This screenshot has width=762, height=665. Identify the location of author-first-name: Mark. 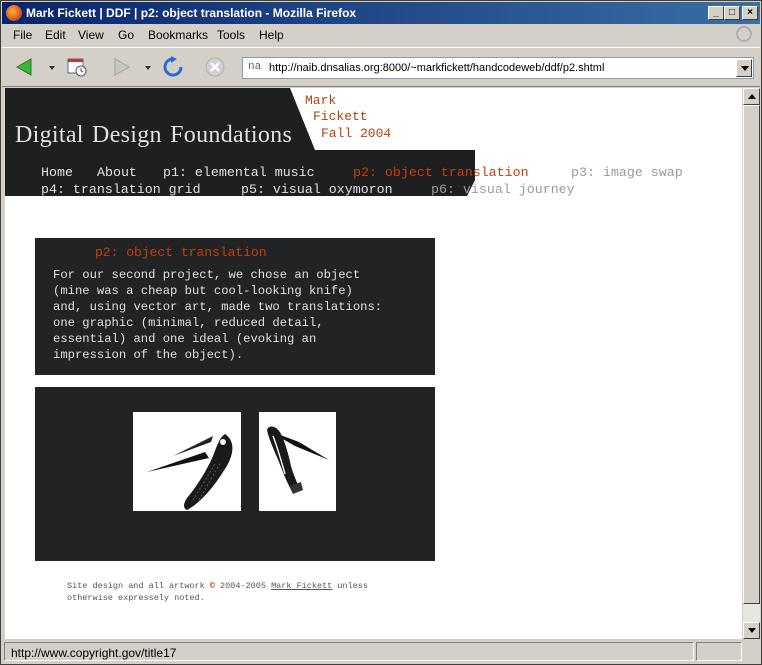
(321, 100).